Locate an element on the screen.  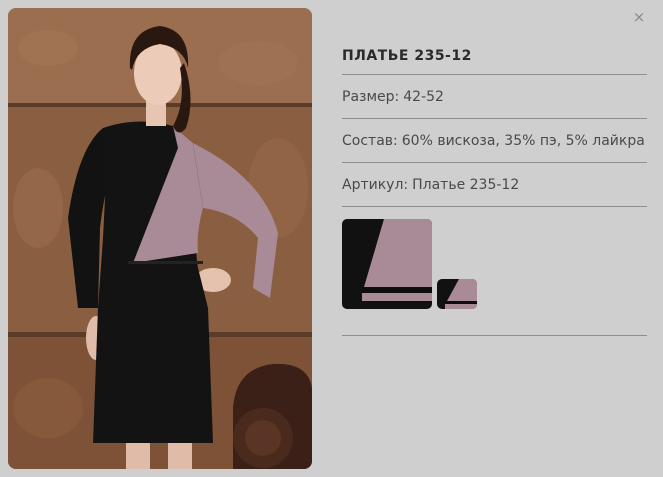
article-value: Платье 235-12 is located at coordinates (466, 185).